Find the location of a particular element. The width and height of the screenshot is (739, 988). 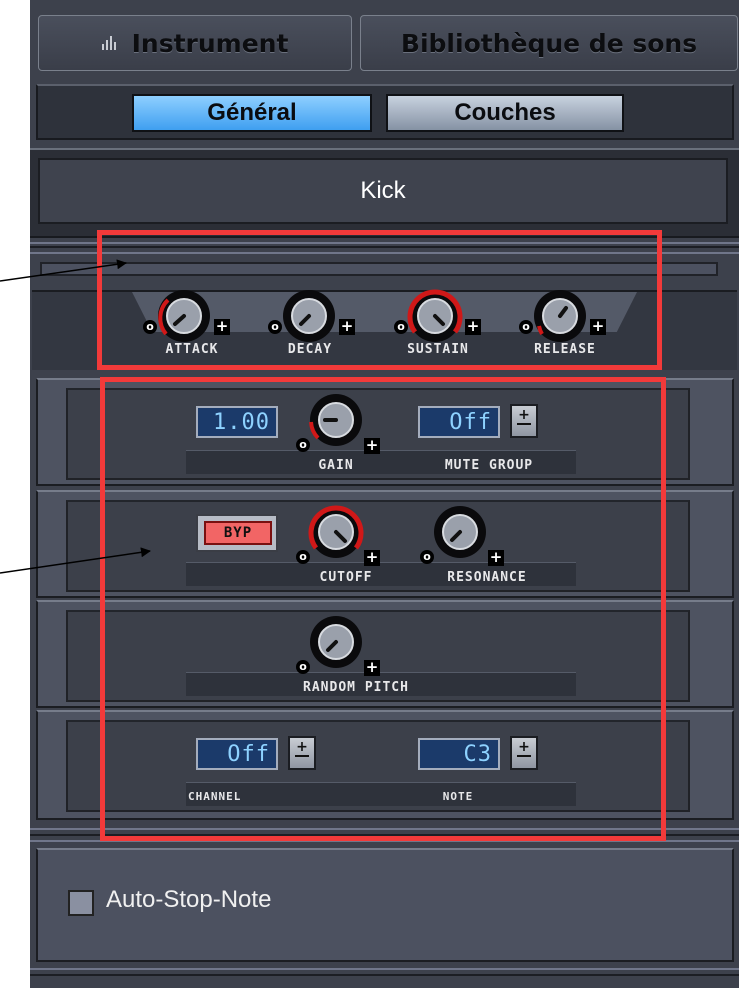

tab-instrument: Instrument is located at coordinates (195, 43).